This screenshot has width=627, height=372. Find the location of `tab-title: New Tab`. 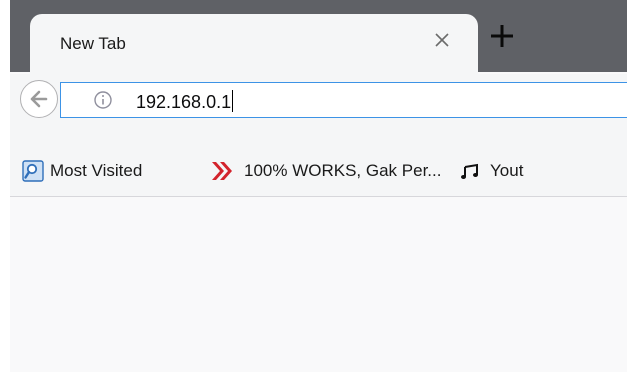

tab-title: New Tab is located at coordinates (93, 43).